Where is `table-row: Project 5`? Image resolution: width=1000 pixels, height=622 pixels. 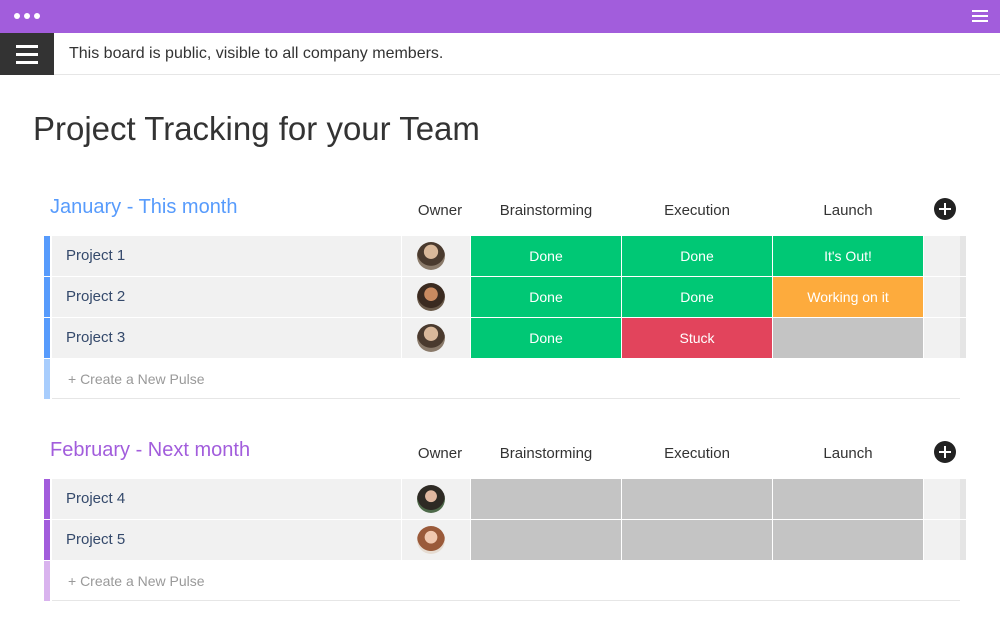 table-row: Project 5 is located at coordinates (505, 540).